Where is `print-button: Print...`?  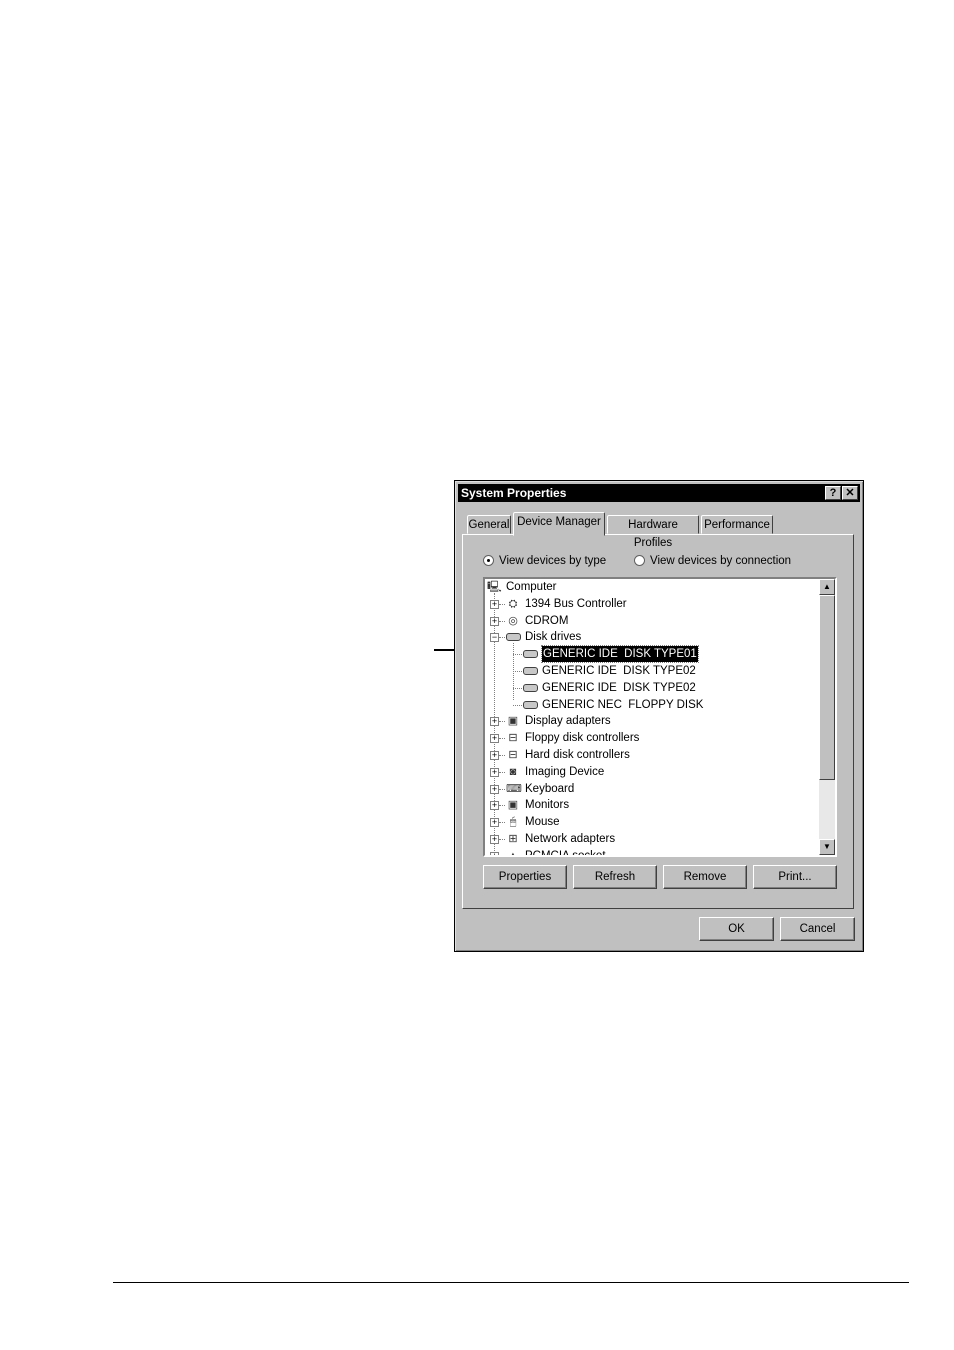
print-button: Print... is located at coordinates (795, 877).